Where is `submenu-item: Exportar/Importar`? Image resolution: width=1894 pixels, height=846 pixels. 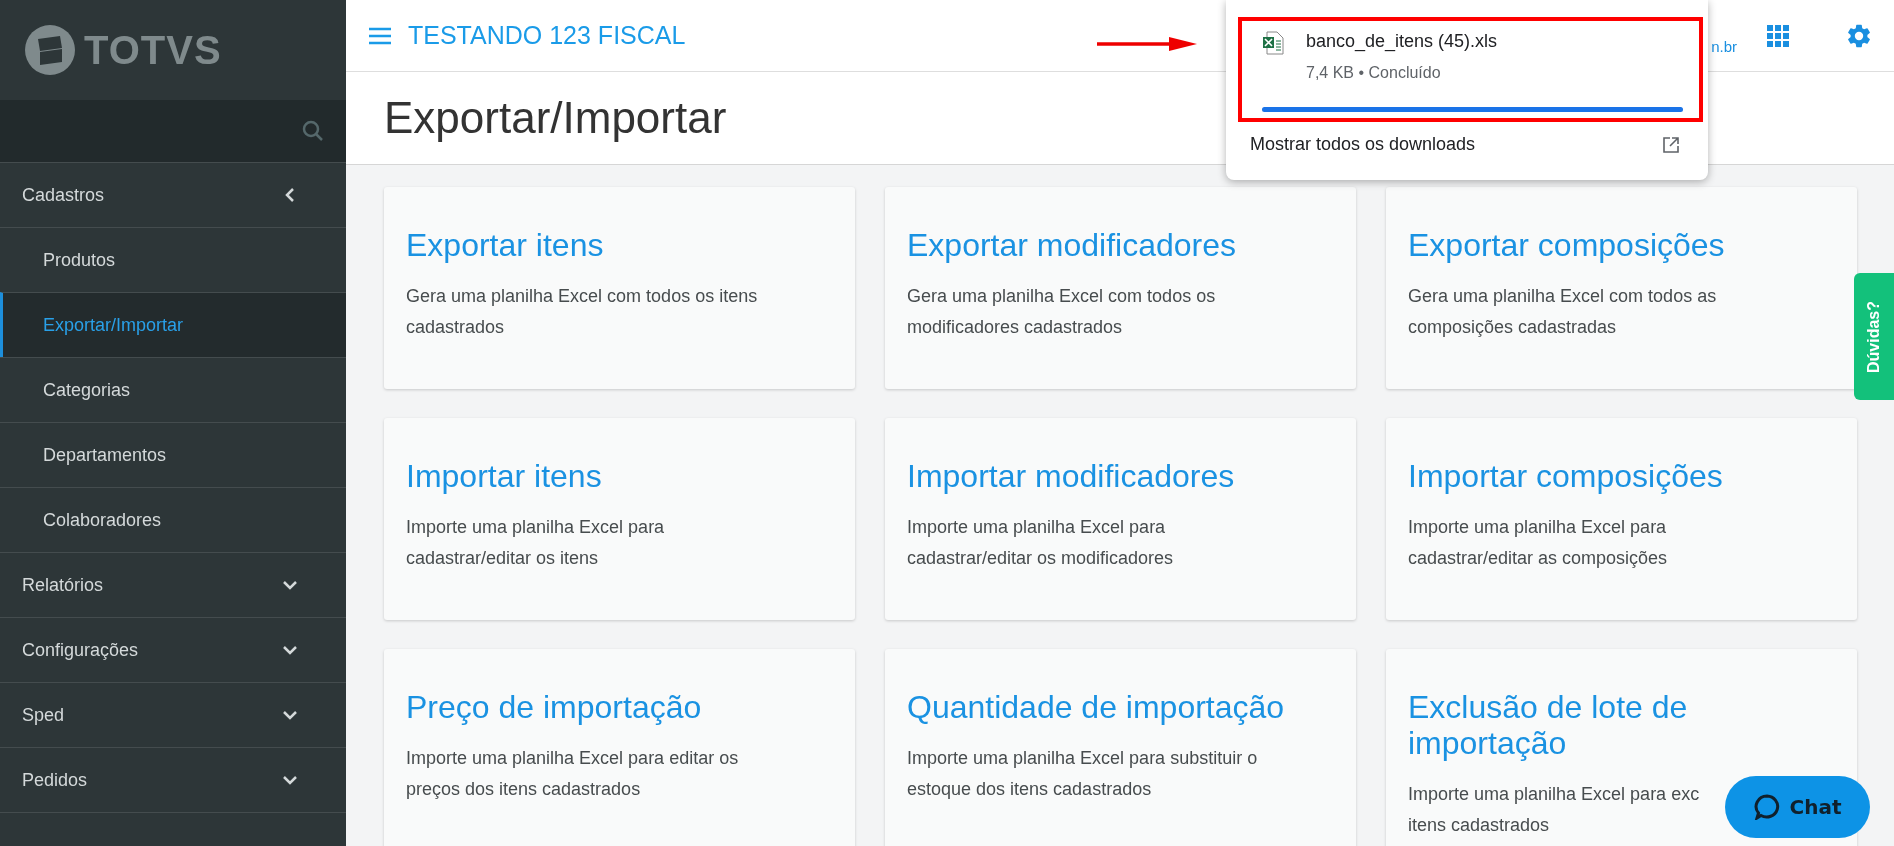 submenu-item: Exportar/Importar is located at coordinates (173, 324).